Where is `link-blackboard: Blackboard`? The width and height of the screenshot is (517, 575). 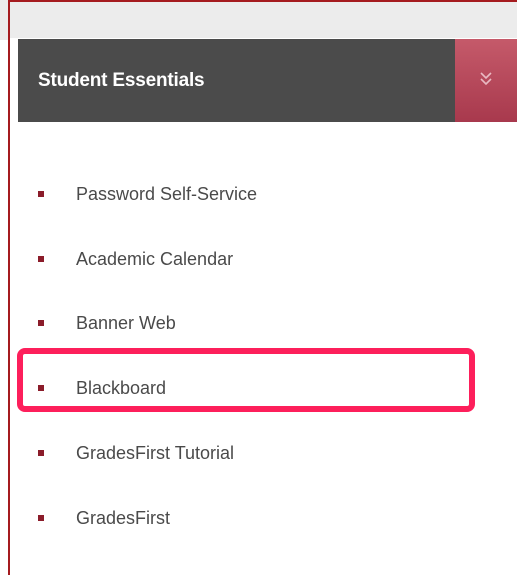
link-blackboard: Blackboard is located at coordinates (121, 388).